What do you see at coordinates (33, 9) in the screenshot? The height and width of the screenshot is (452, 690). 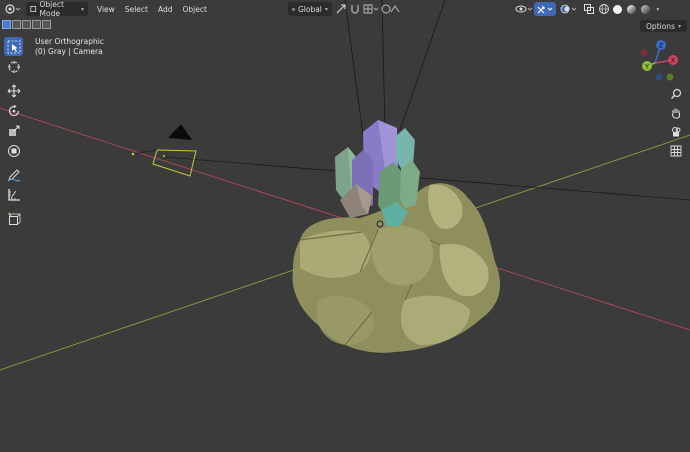 I see `object-mode-icon` at bounding box center [33, 9].